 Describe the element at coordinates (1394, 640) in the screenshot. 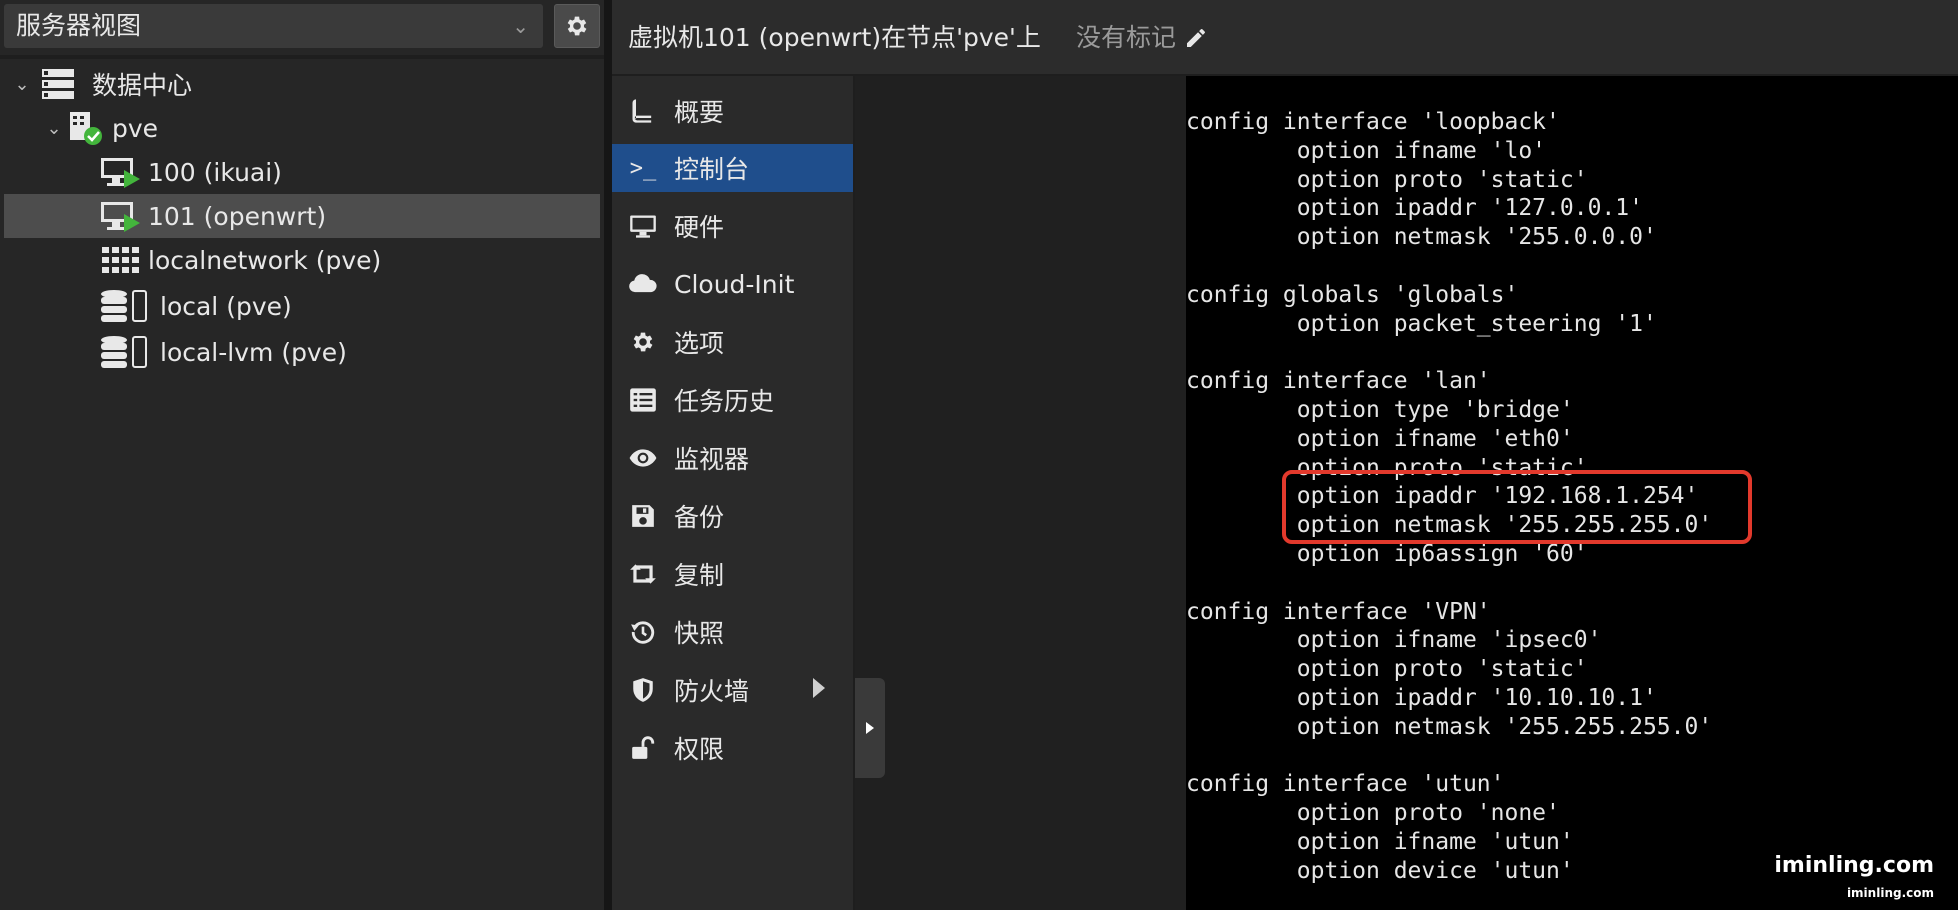

I see `console-line: option ifname 'ipsec0'` at that location.